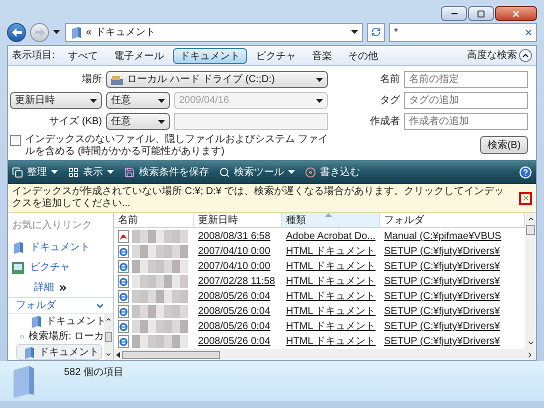 This screenshot has height=408, width=544. What do you see at coordinates (516, 13) in the screenshot?
I see `close-button` at bounding box center [516, 13].